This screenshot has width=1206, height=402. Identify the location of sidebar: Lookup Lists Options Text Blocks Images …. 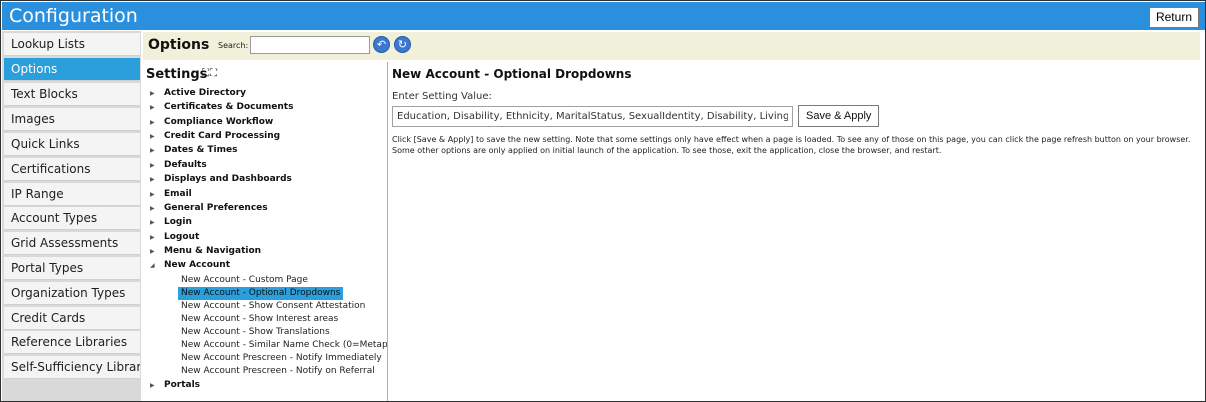
(71, 216).